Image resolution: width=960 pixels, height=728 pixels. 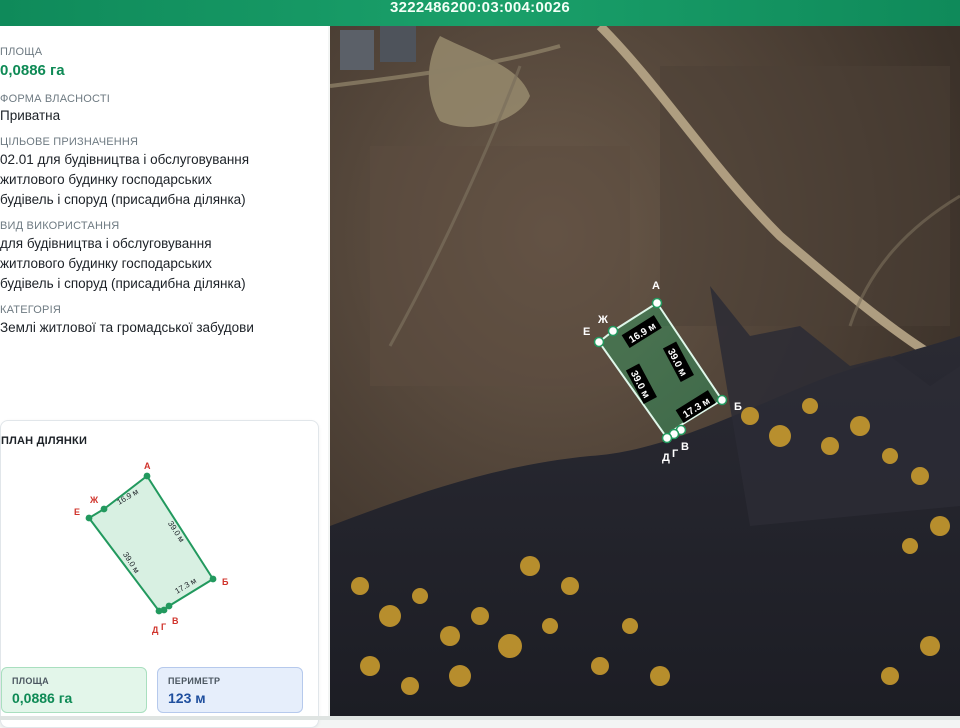 I want to click on purpose-line-2: житлового будинку господарських, so click(x=106, y=179).